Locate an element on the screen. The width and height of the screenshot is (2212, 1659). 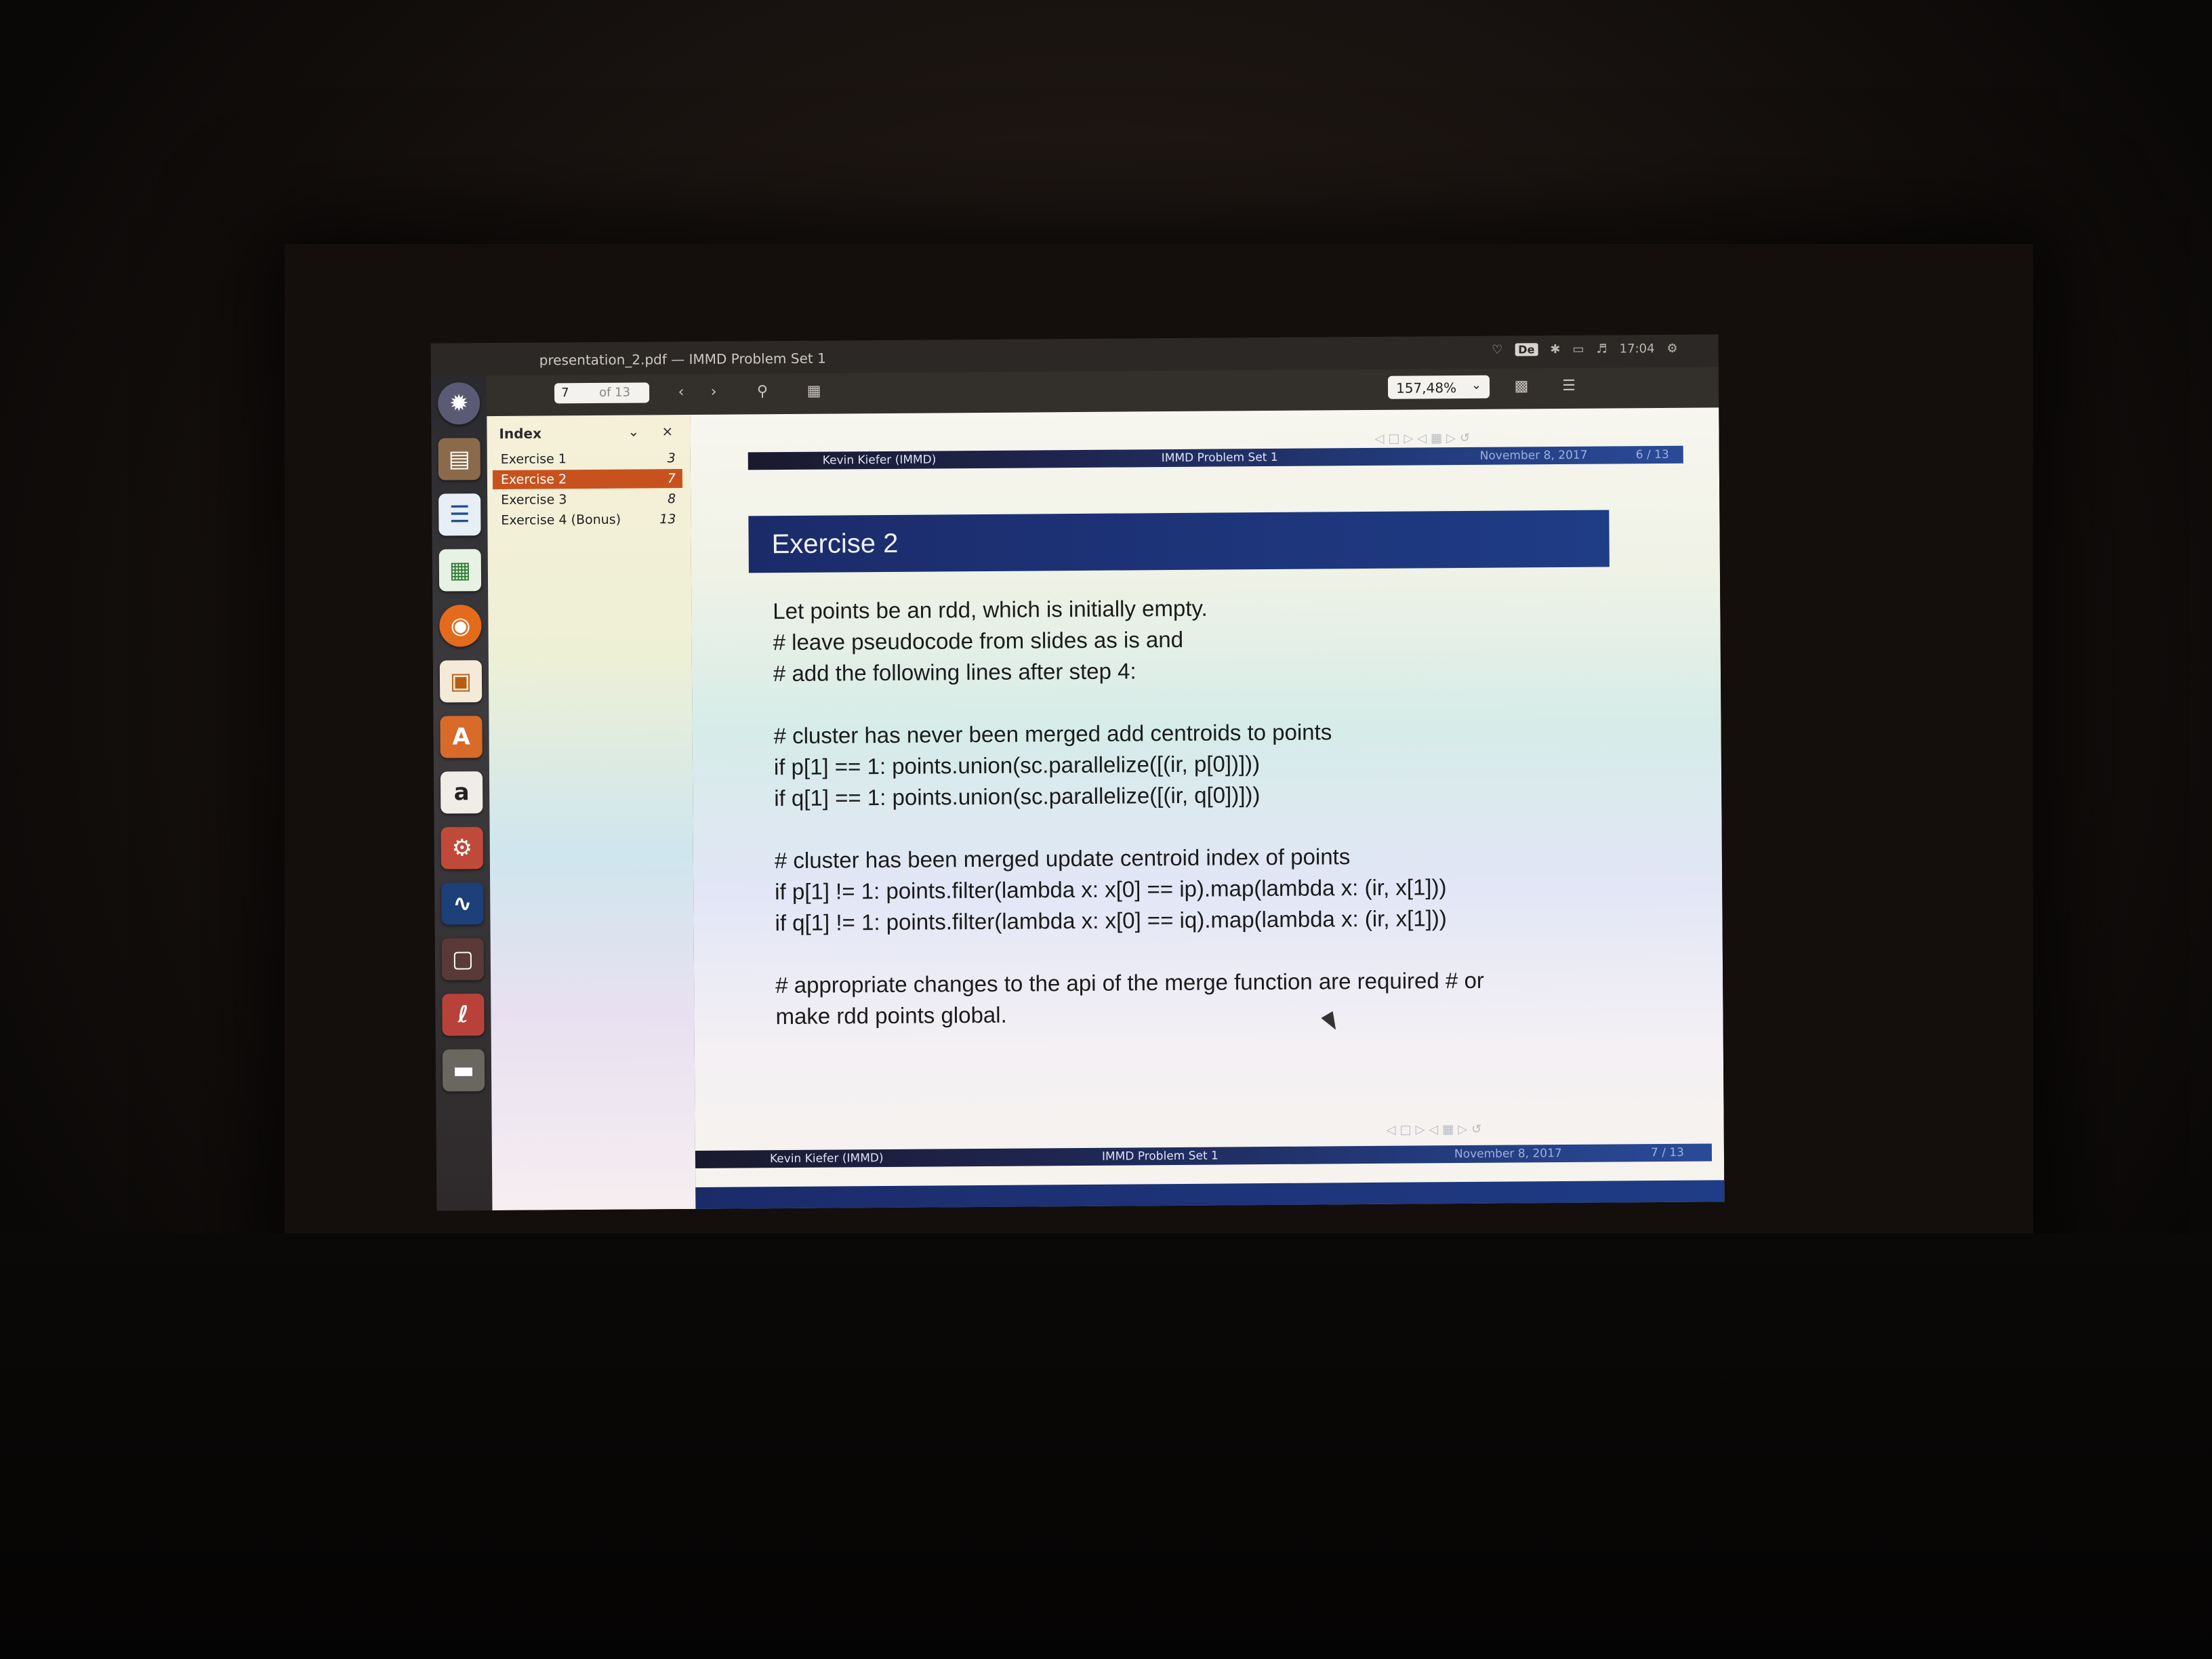
annotation-icon: ▦ is located at coordinates (813, 392).